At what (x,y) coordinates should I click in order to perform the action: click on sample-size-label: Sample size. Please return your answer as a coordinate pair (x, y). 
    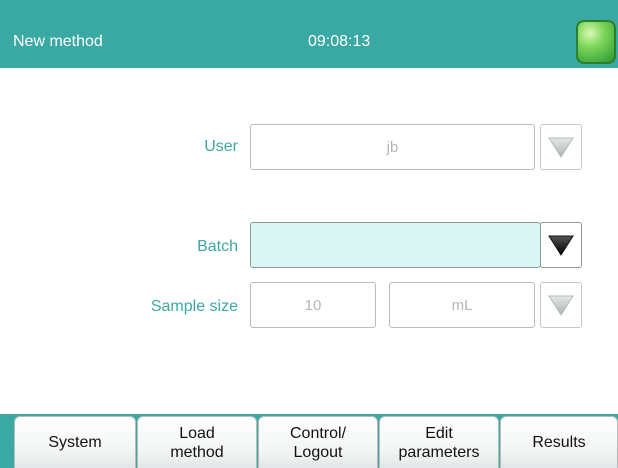
    Looking at the image, I should click on (194, 306).